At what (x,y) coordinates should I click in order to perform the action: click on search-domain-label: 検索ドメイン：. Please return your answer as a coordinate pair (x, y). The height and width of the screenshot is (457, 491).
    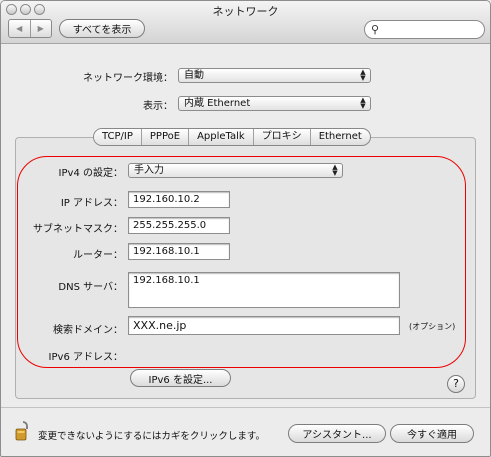
    Looking at the image, I should click on (88, 330).